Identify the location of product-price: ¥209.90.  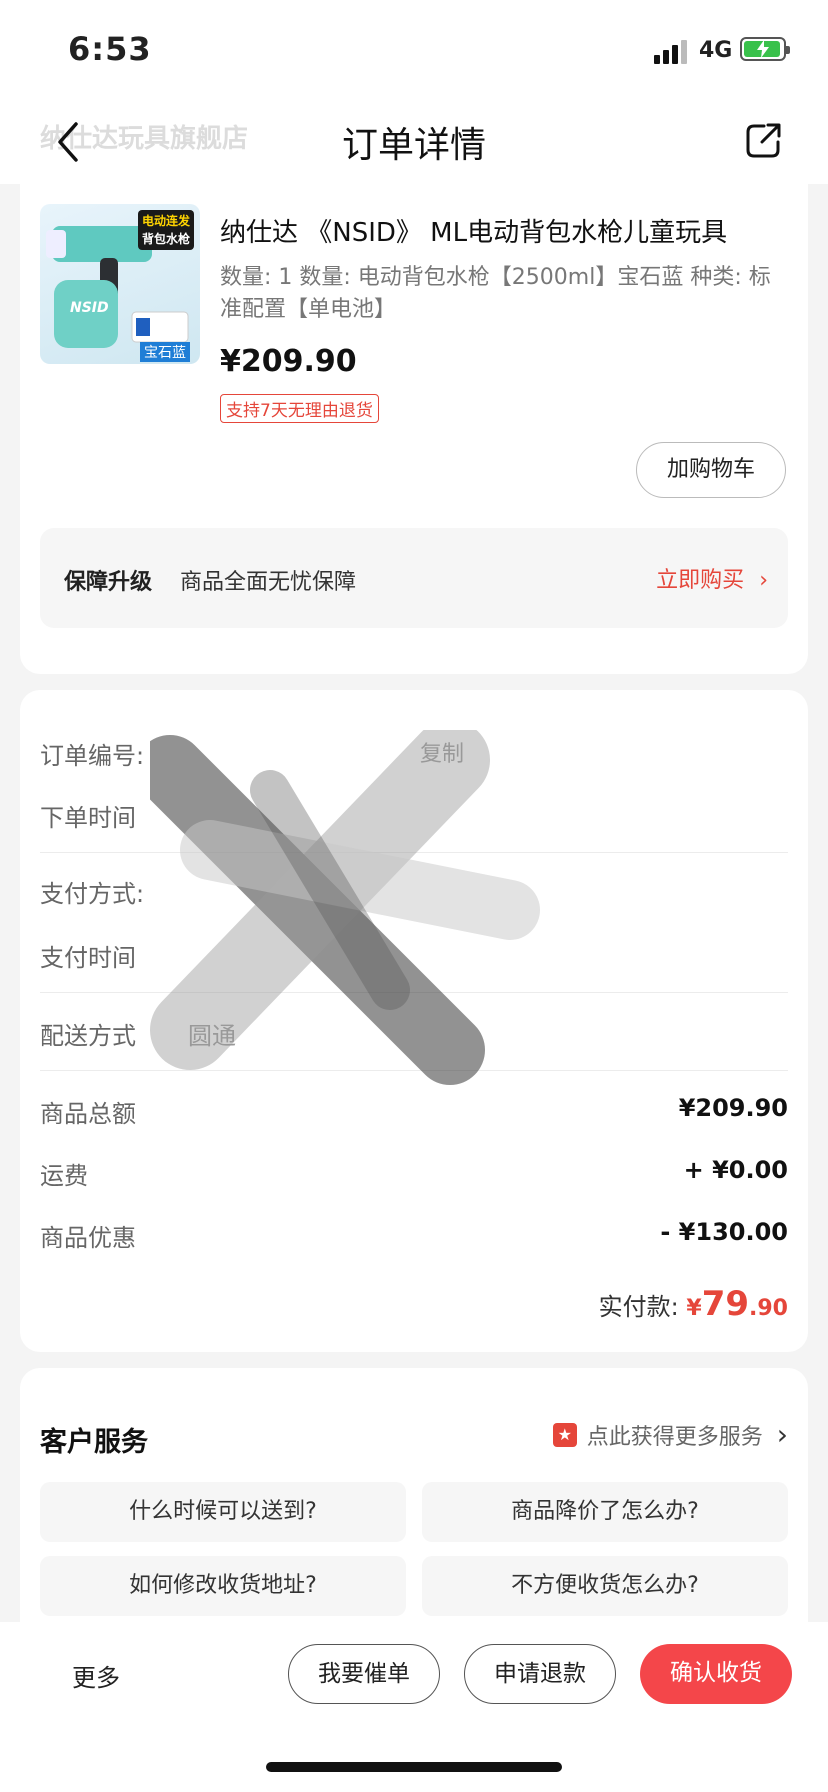
(288, 361).